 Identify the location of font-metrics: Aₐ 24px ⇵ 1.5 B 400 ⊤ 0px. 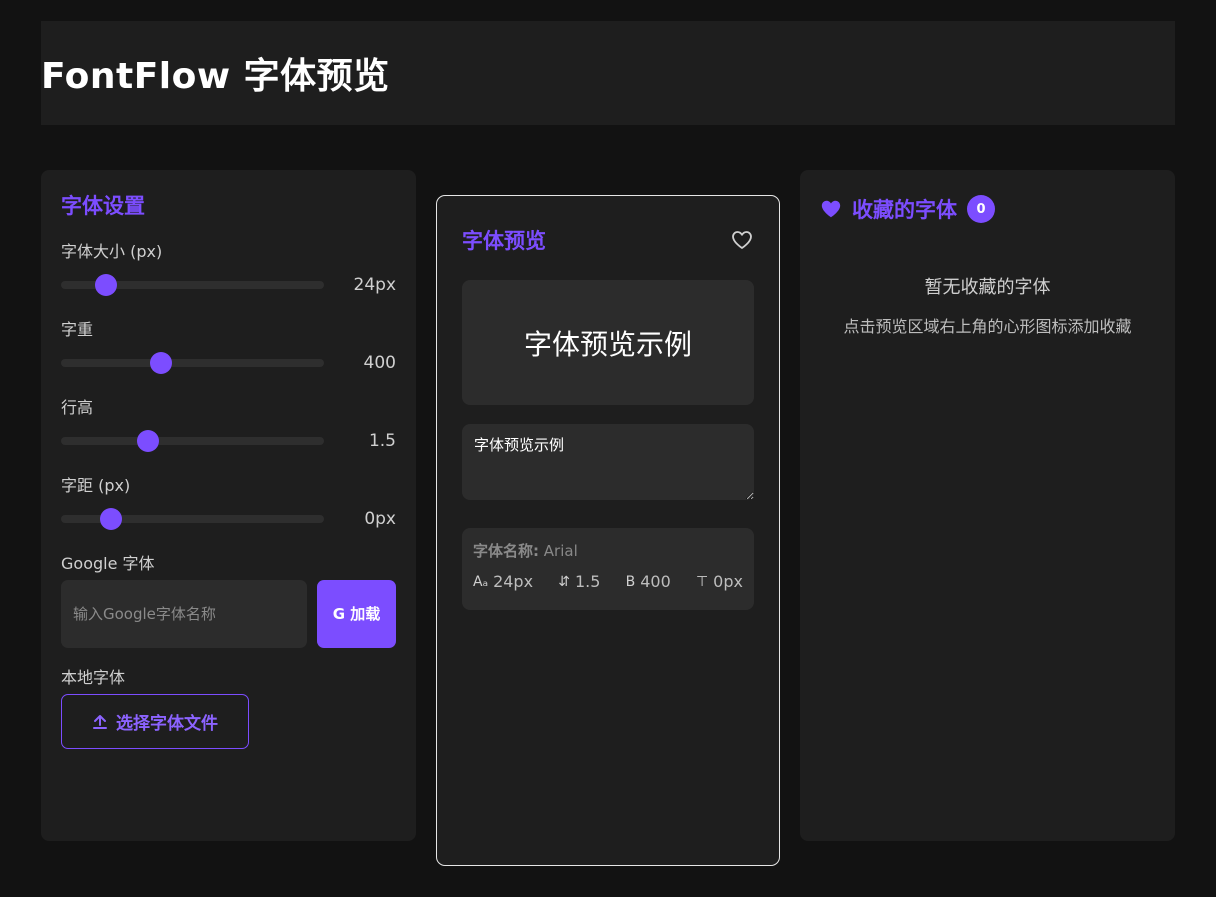
(608, 581).